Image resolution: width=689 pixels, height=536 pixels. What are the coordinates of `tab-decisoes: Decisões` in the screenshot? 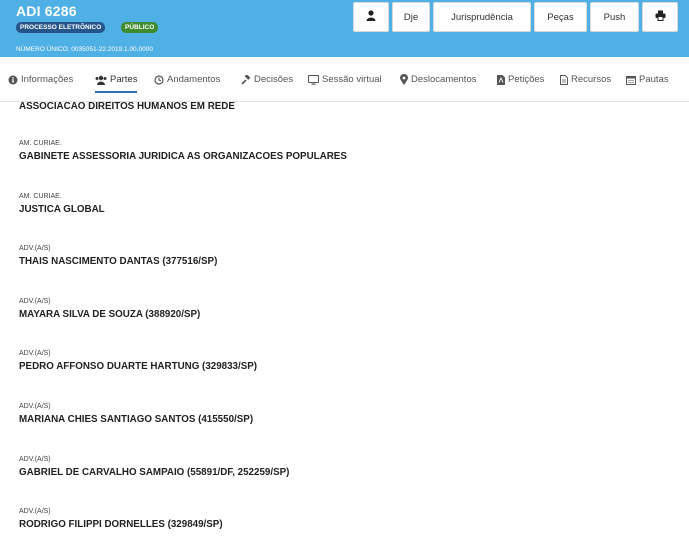 It's located at (267, 79).